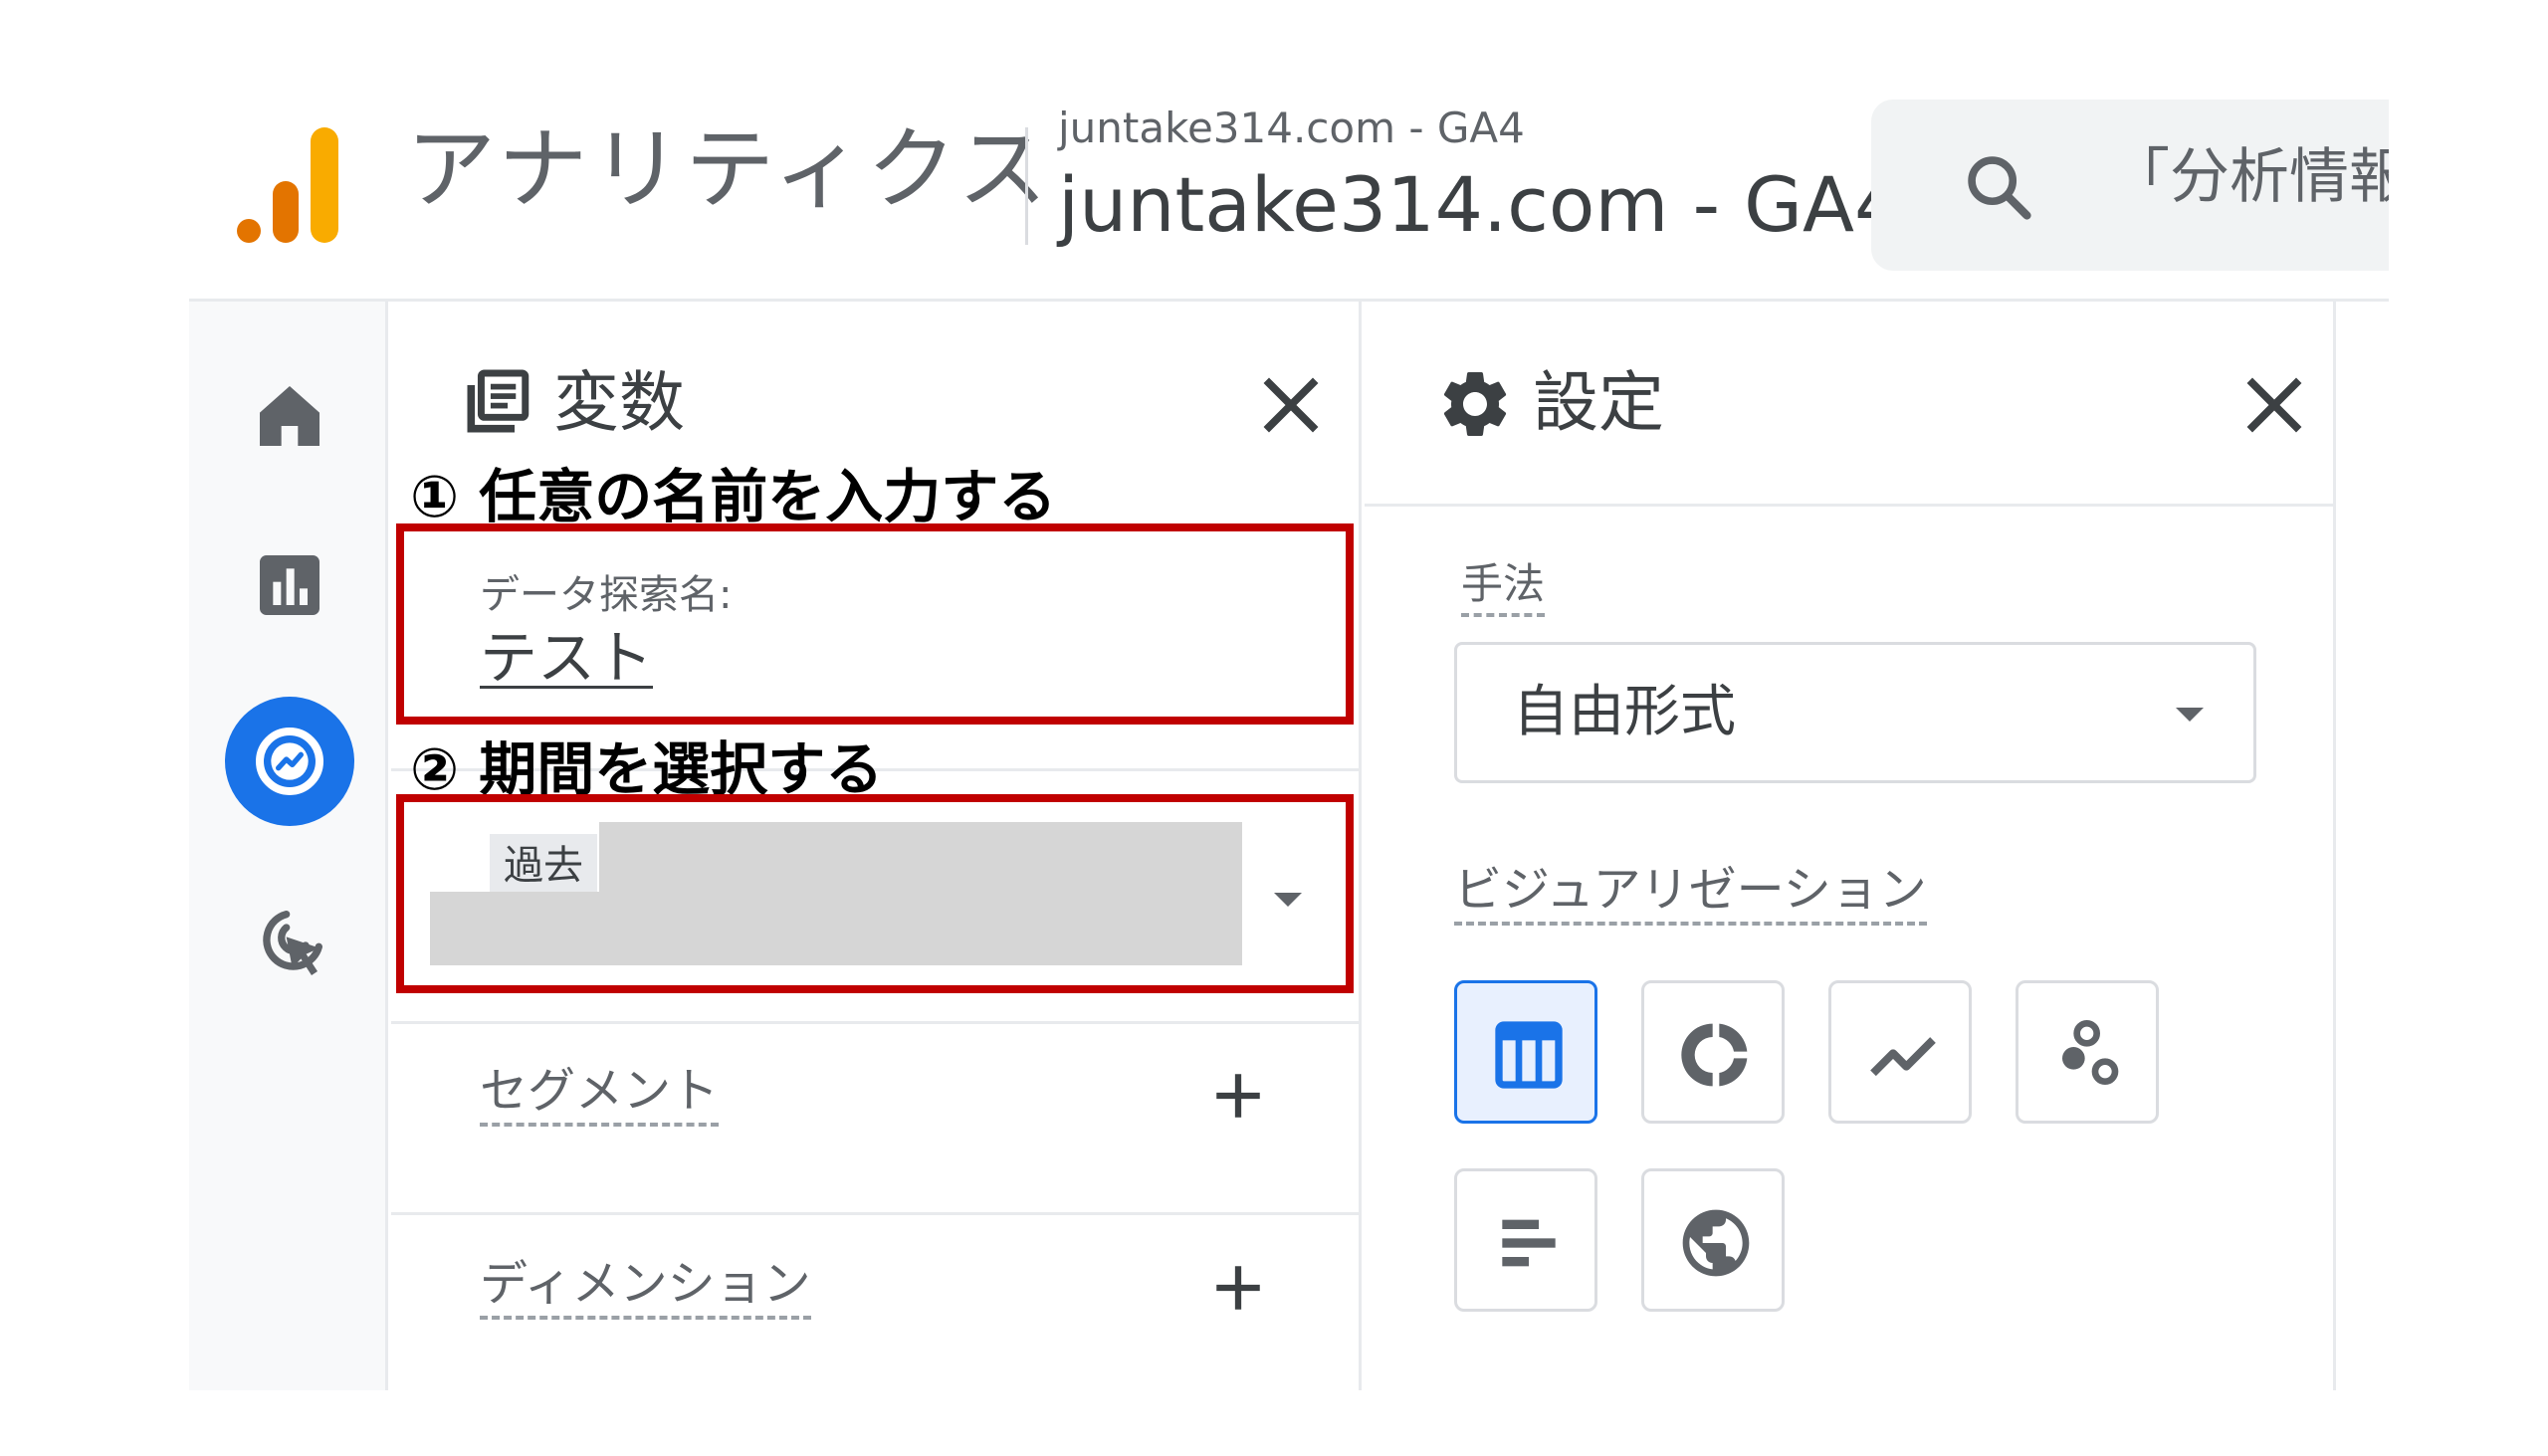  What do you see at coordinates (1291, 405) in the screenshot?
I see `close-variables-icon` at bounding box center [1291, 405].